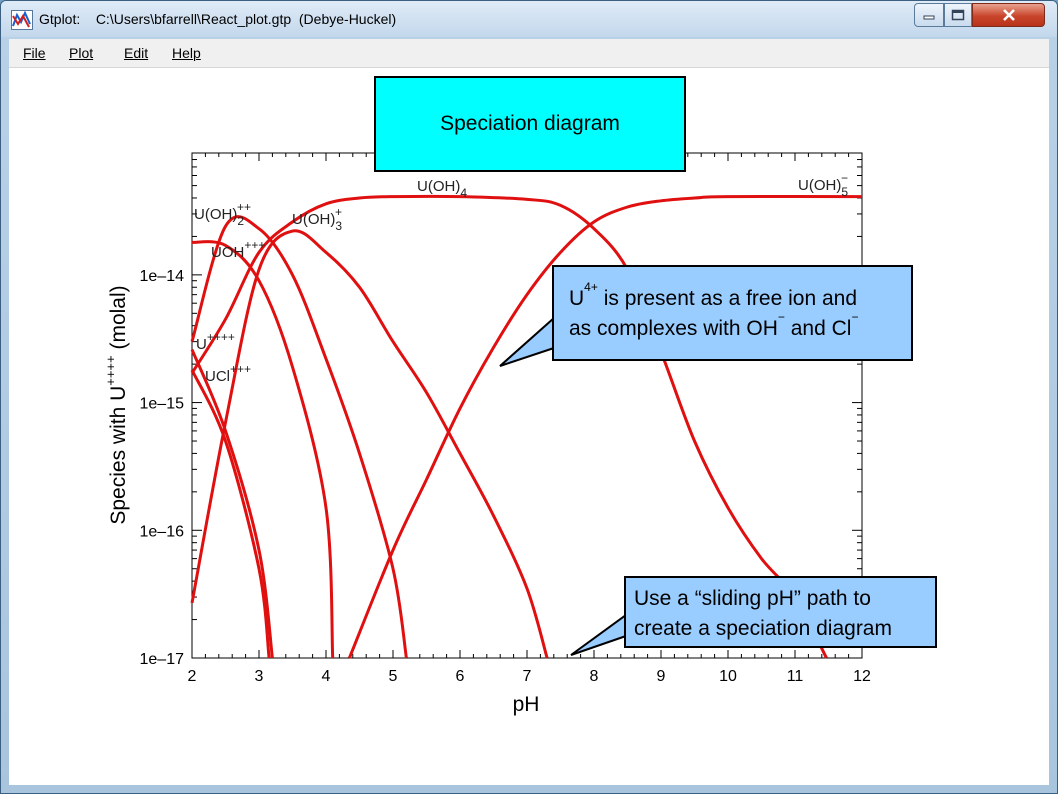  Describe the element at coordinates (763, 628) in the screenshot. I see `callout2-line2: create a speciation diagram` at that location.